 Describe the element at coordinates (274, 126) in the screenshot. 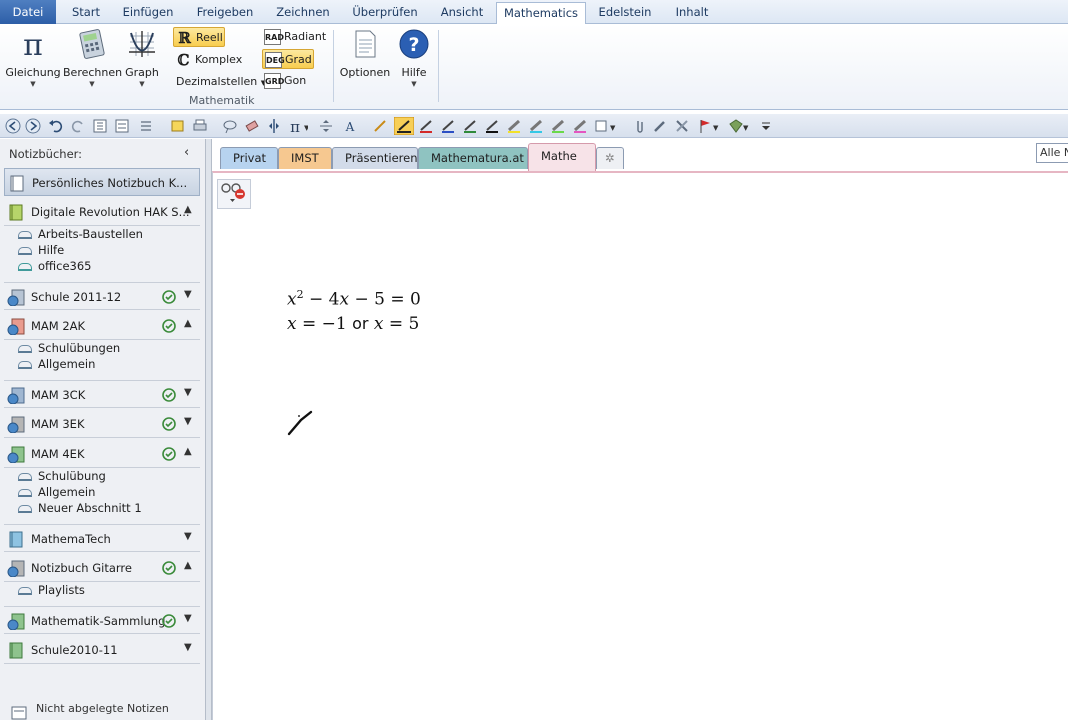

I see `insert-space-icon` at that location.